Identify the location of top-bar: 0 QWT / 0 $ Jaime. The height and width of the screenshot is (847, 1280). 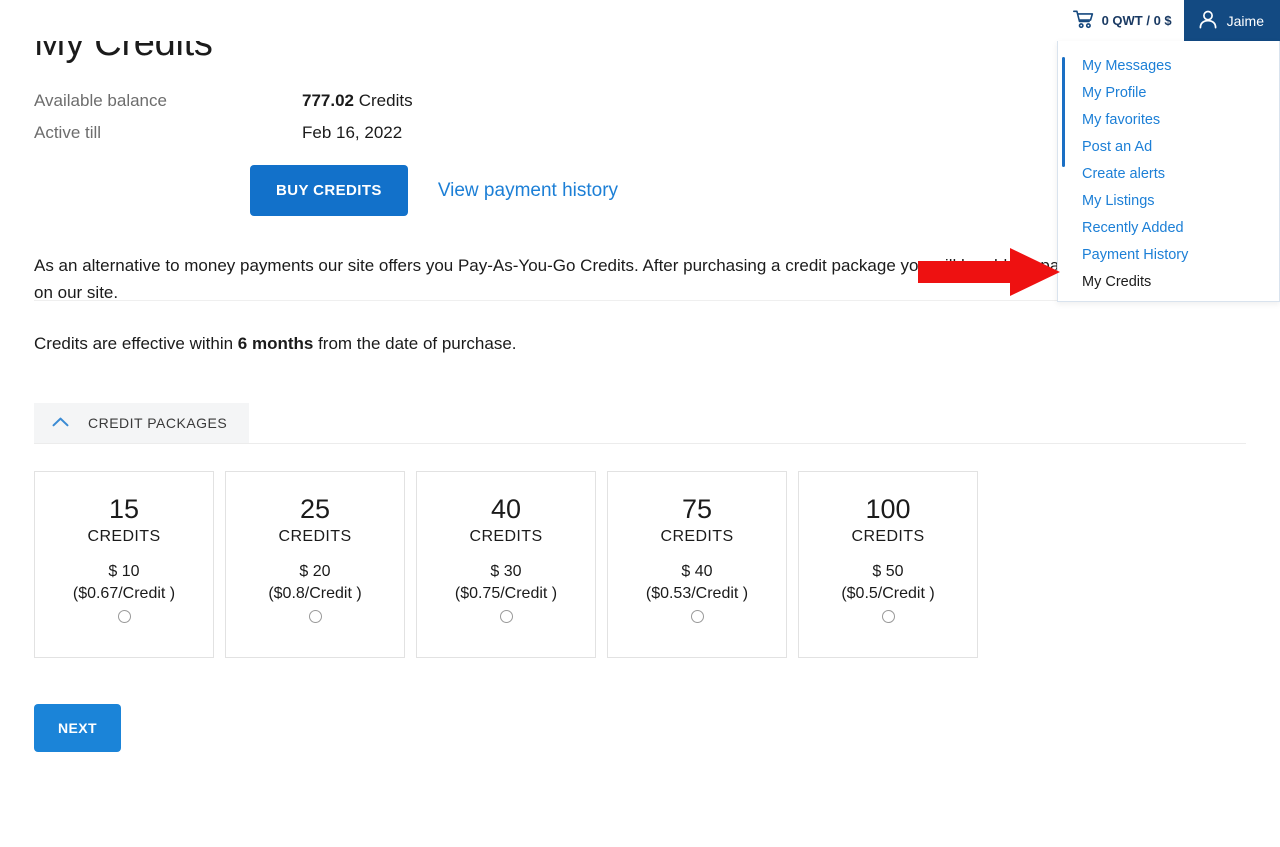
(640, 20).